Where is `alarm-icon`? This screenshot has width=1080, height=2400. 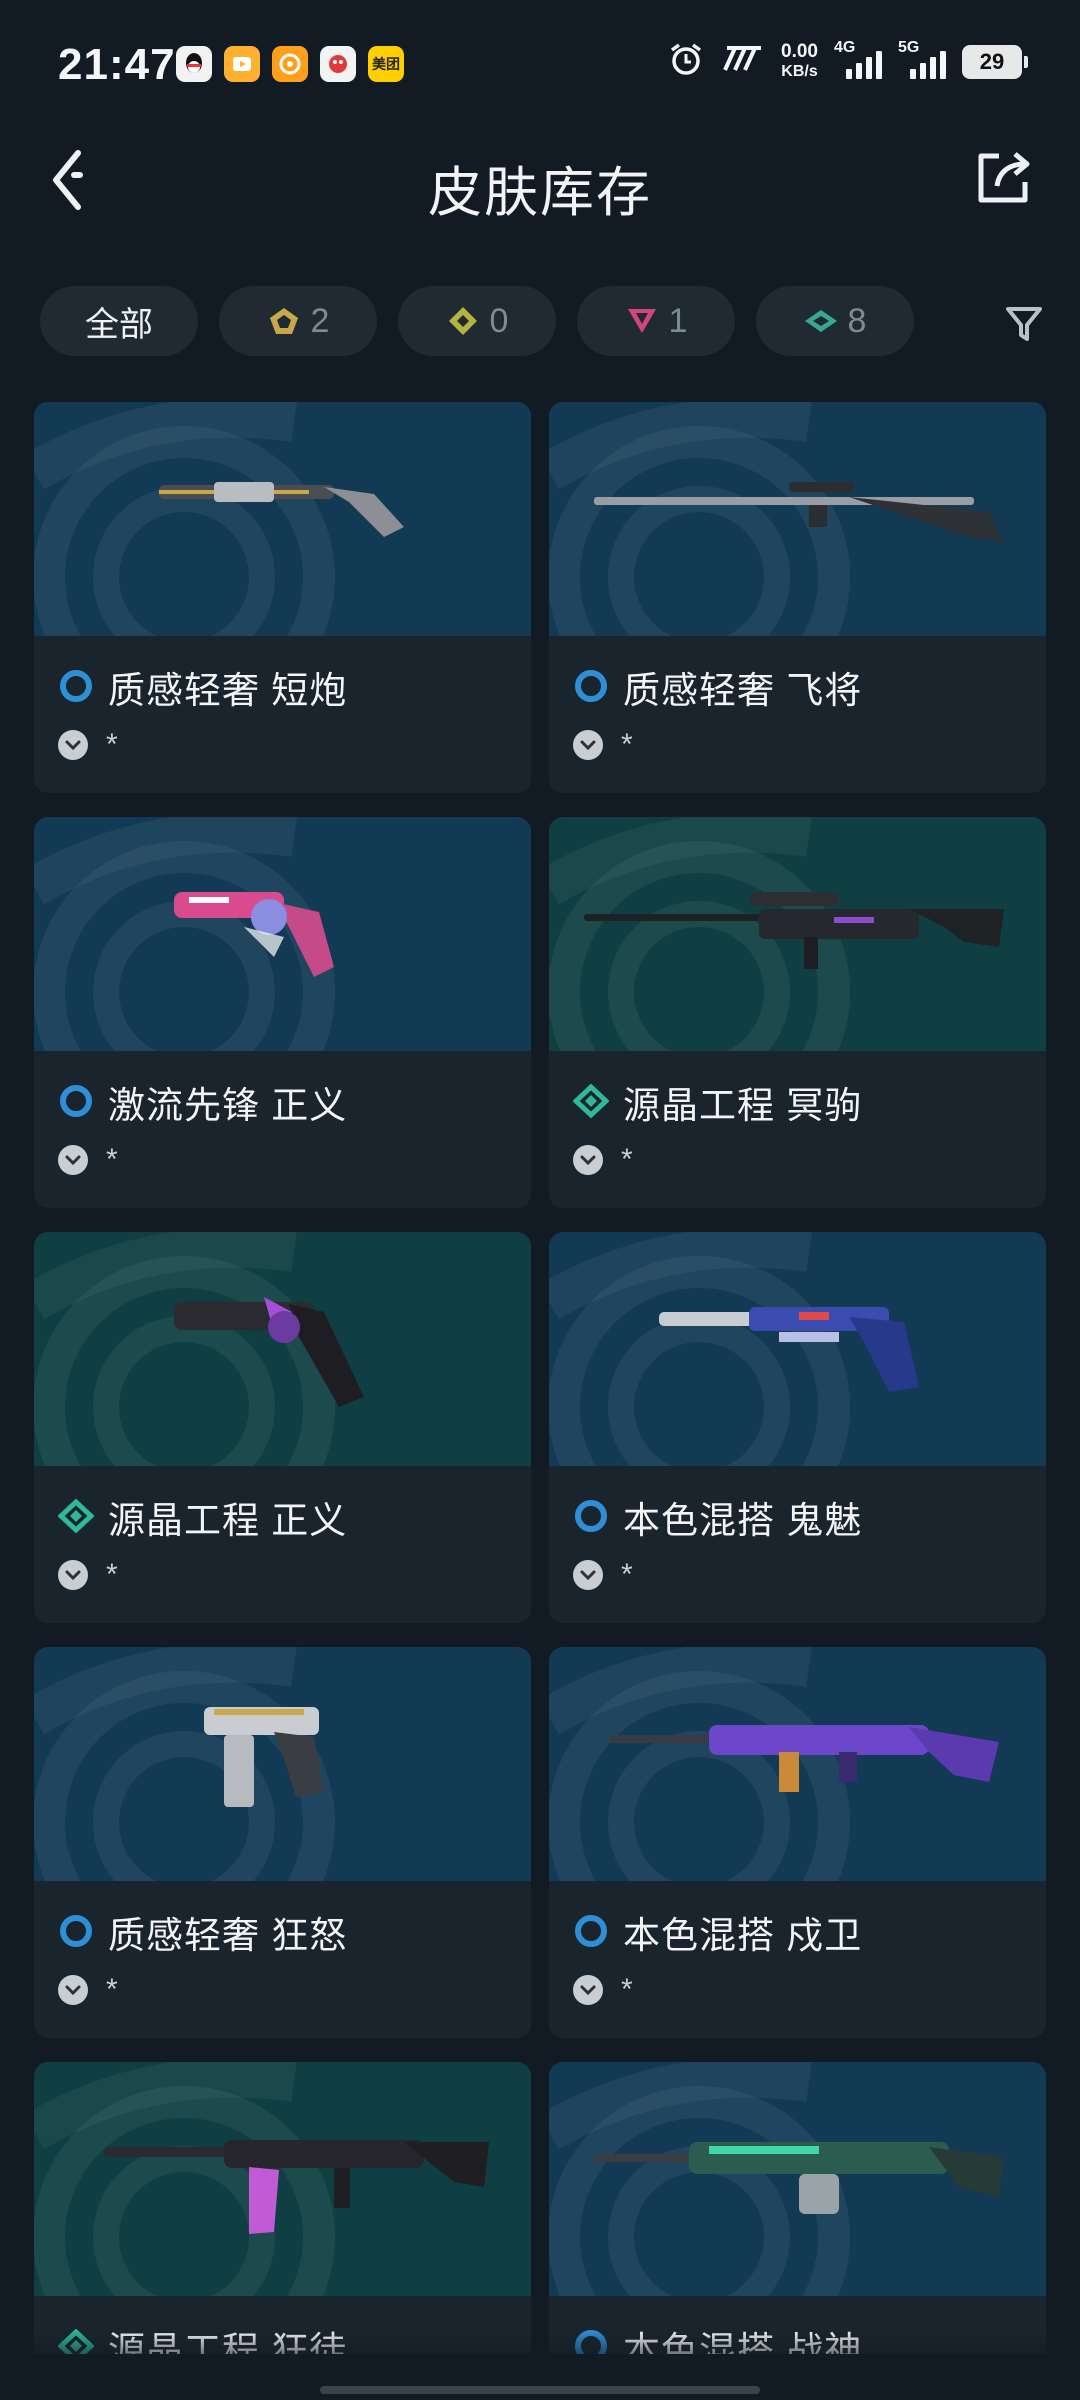
alarm-icon is located at coordinates (686, 61).